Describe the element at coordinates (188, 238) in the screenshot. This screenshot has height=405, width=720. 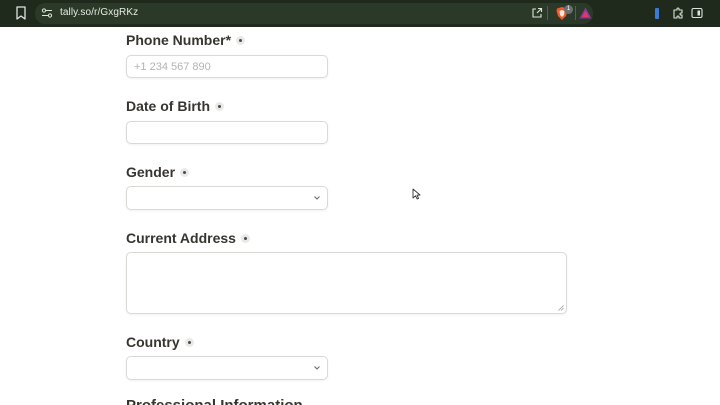
I see `current-address-label: Current Address` at that location.